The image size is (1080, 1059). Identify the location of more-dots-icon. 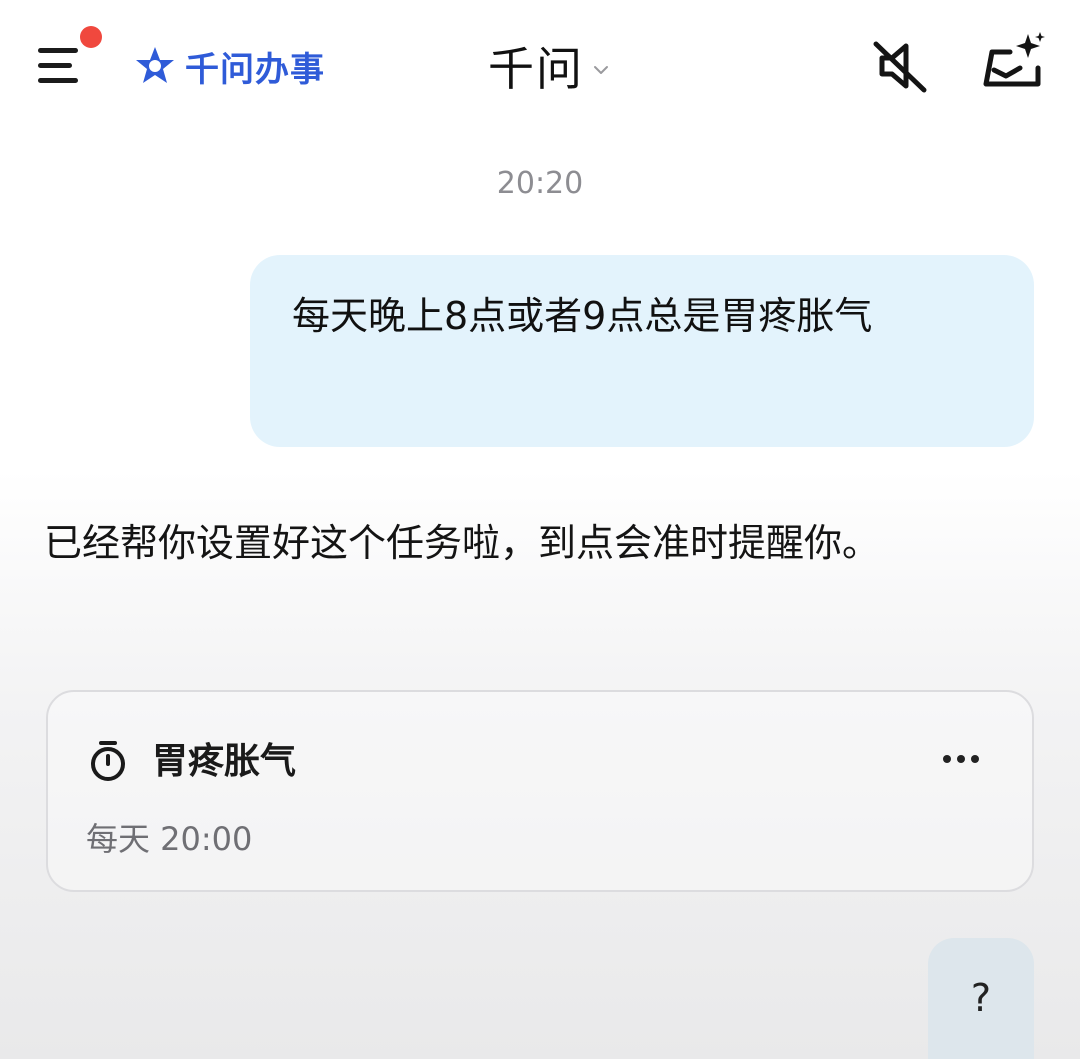
(961, 759).